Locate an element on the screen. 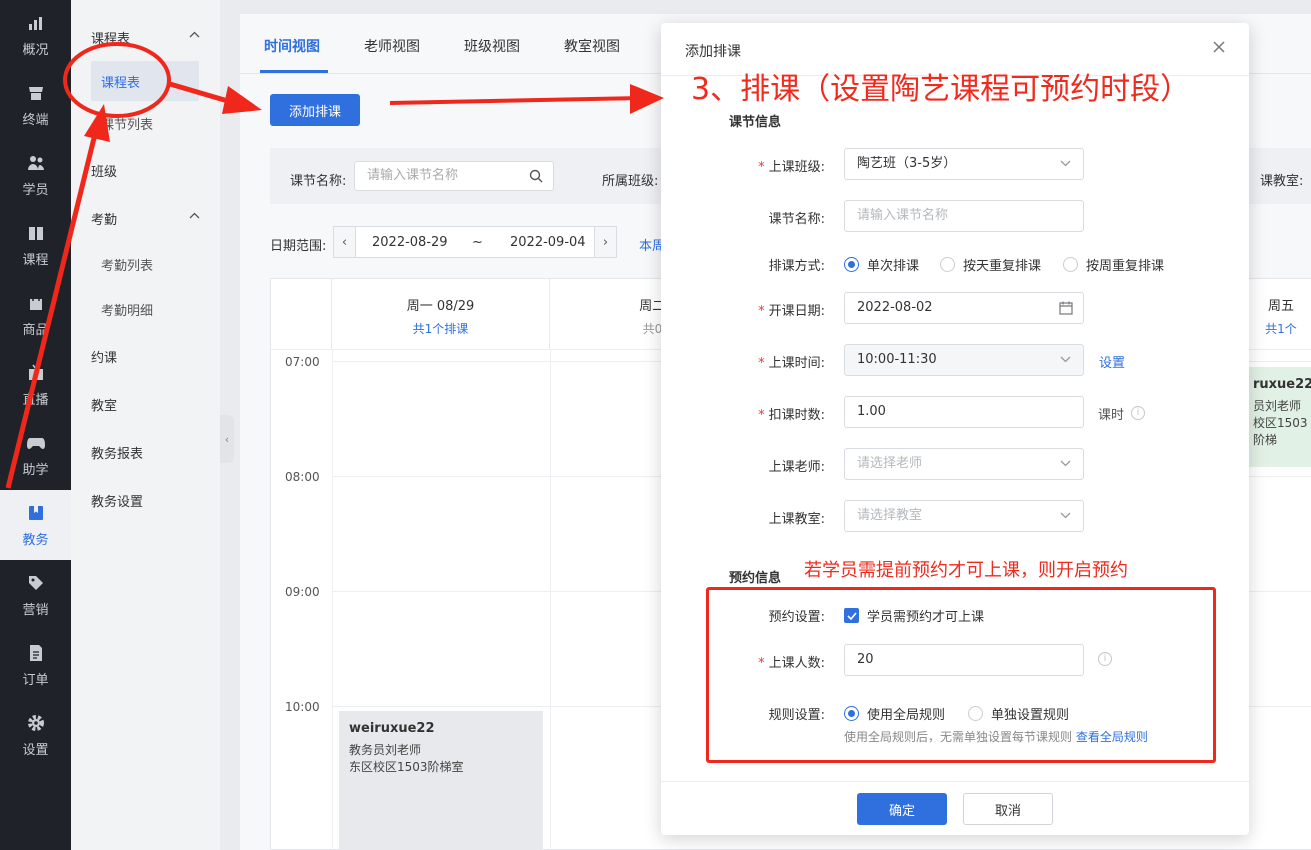 Image resolution: width=1311 pixels, height=850 pixels. time-settings-link: 设置 is located at coordinates (1112, 361).